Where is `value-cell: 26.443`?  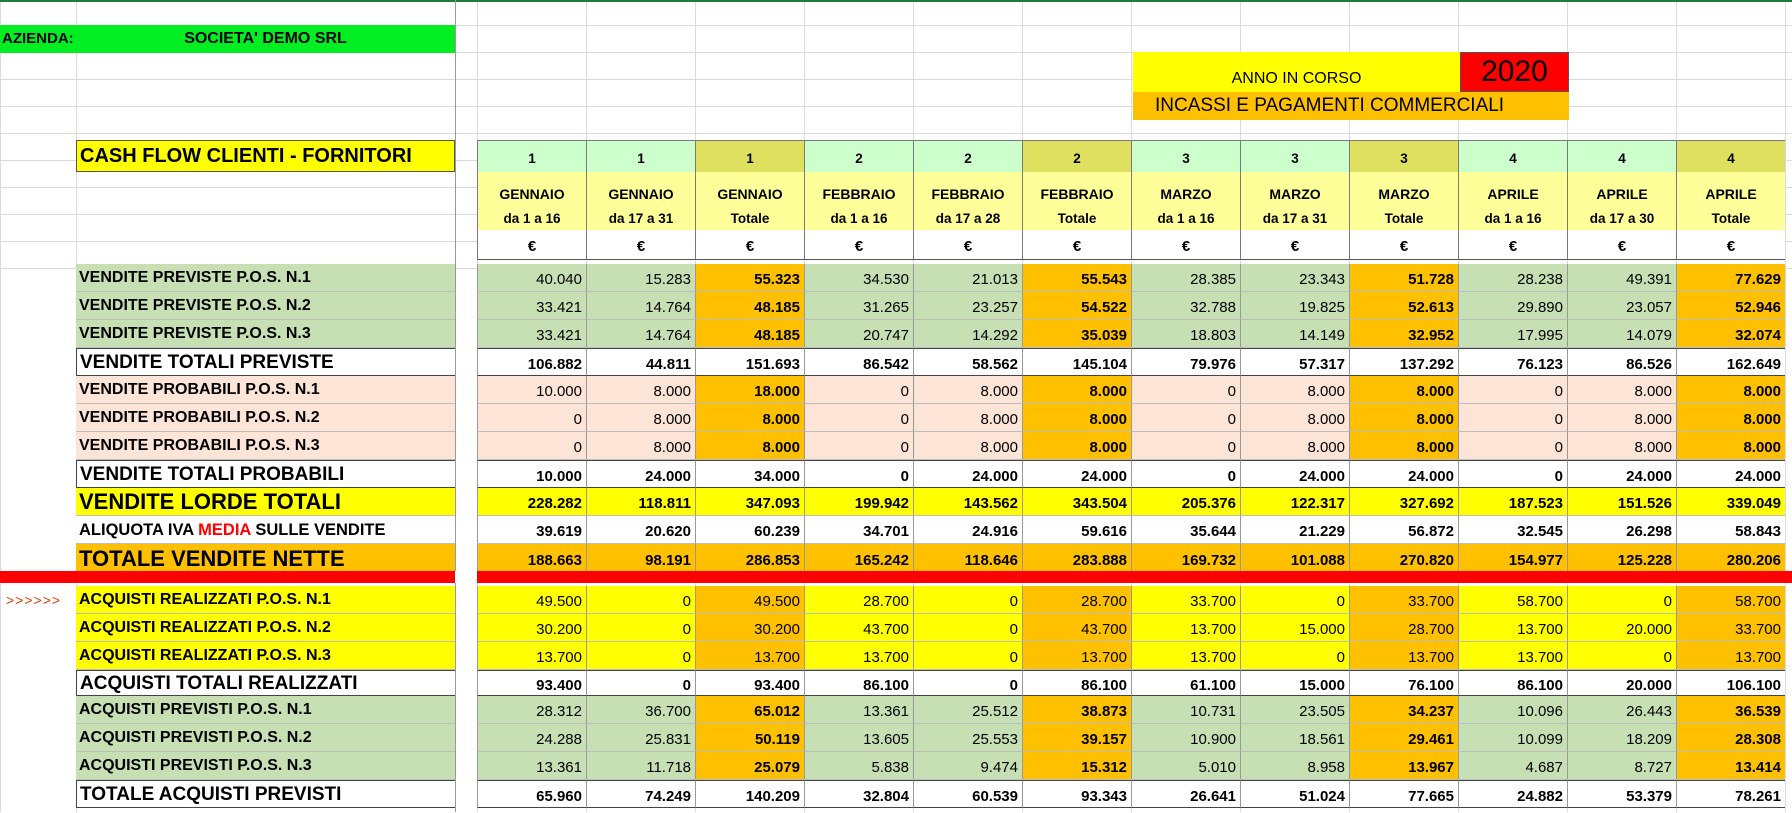
value-cell: 26.443 is located at coordinates (1621, 710).